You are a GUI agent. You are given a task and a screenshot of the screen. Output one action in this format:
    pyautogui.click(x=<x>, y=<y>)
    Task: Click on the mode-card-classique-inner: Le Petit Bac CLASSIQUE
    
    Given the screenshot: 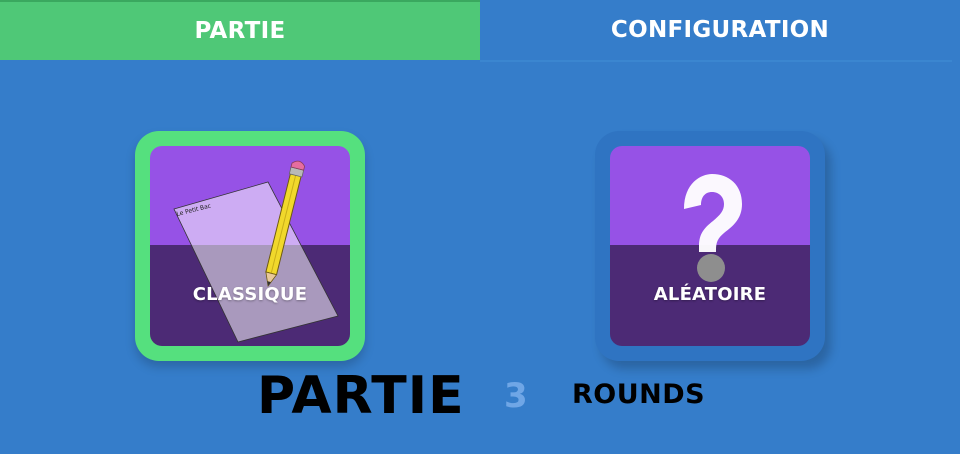 What is the action you would take?
    pyautogui.click(x=250, y=246)
    